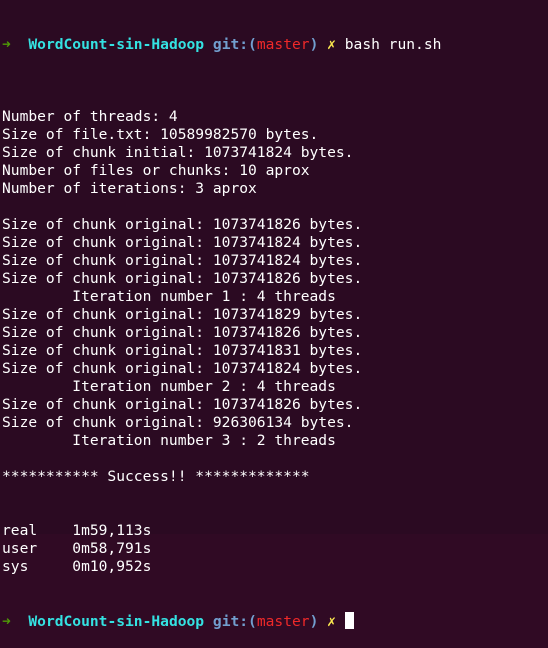 The image size is (548, 648). I want to click on output-line: Iteration number 2 : 4 threads, so click(169, 386).